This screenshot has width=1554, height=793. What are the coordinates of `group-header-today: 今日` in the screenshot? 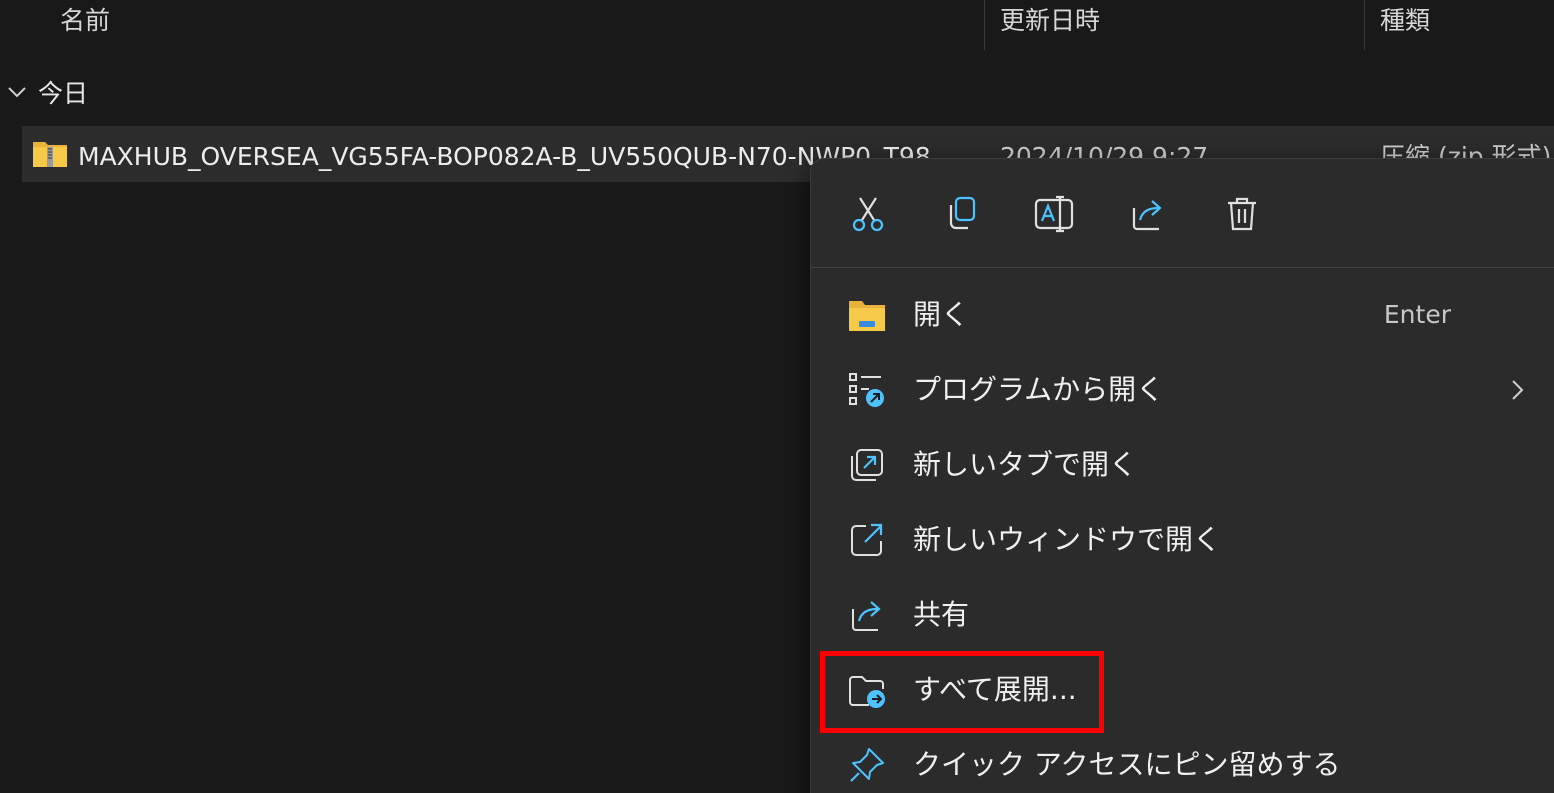 It's located at (47, 92).